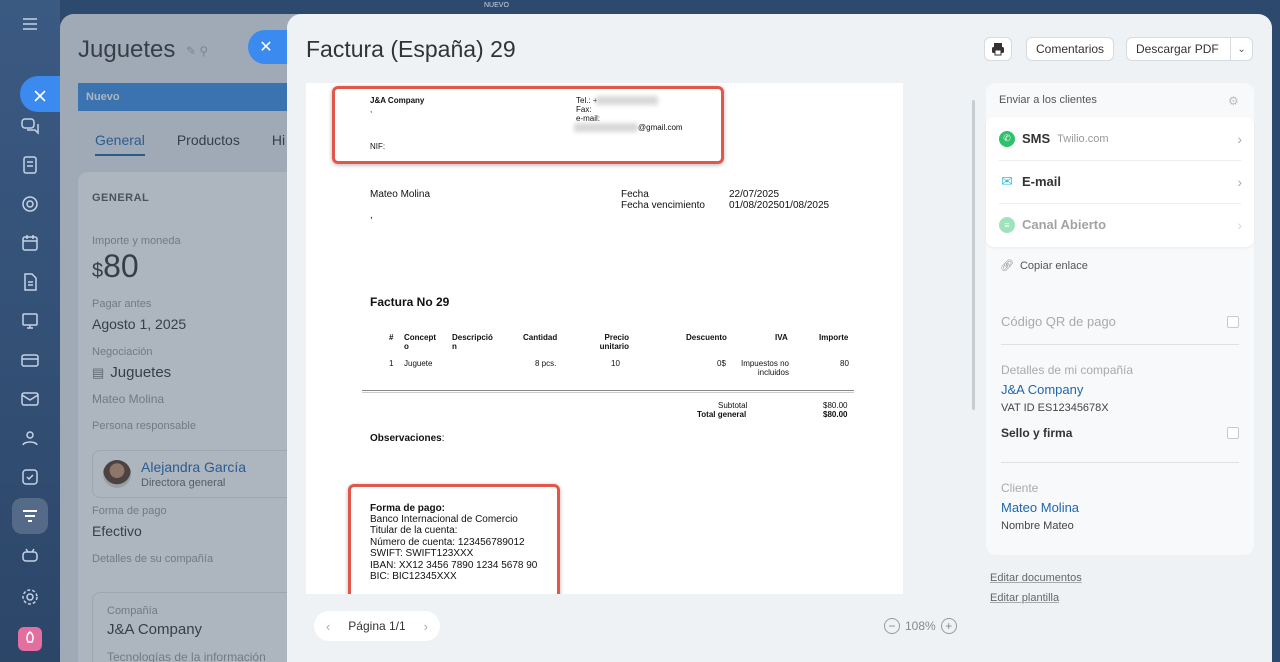  Describe the element at coordinates (30, 243) in the screenshot. I see `calendar-icon` at that location.